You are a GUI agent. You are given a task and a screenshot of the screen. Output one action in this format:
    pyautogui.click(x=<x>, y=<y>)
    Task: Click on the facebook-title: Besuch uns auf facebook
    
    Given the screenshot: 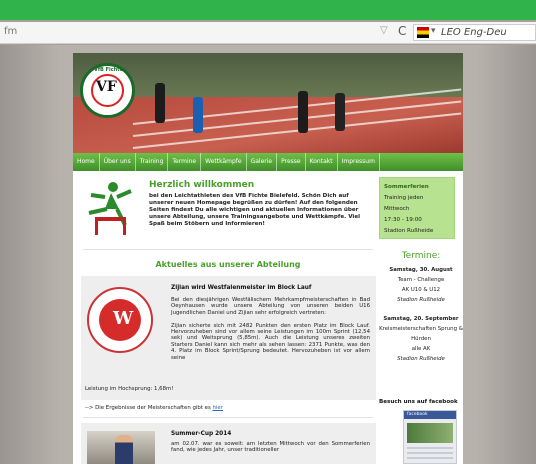 What is the action you would take?
    pyautogui.click(x=418, y=402)
    